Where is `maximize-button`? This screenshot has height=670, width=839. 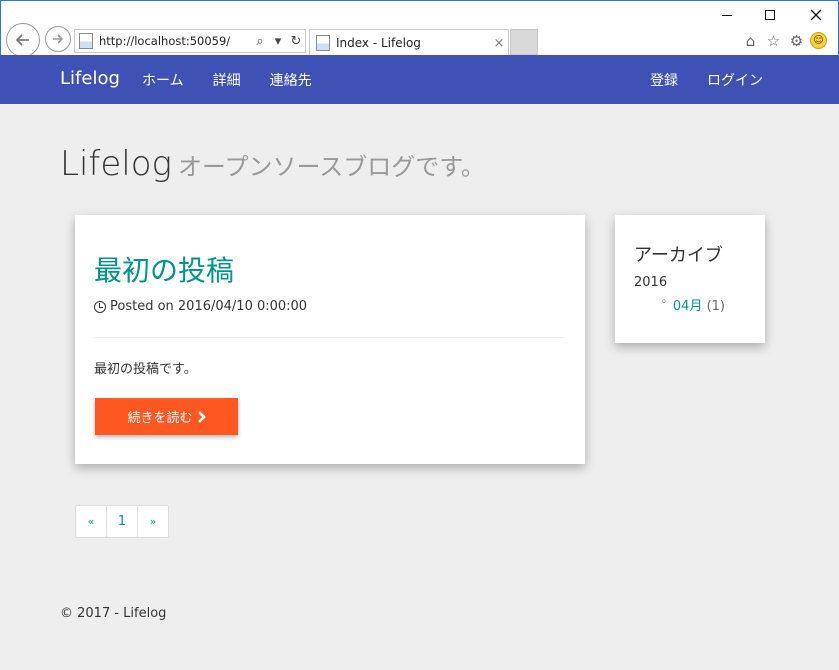
maximize-button is located at coordinates (770, 15).